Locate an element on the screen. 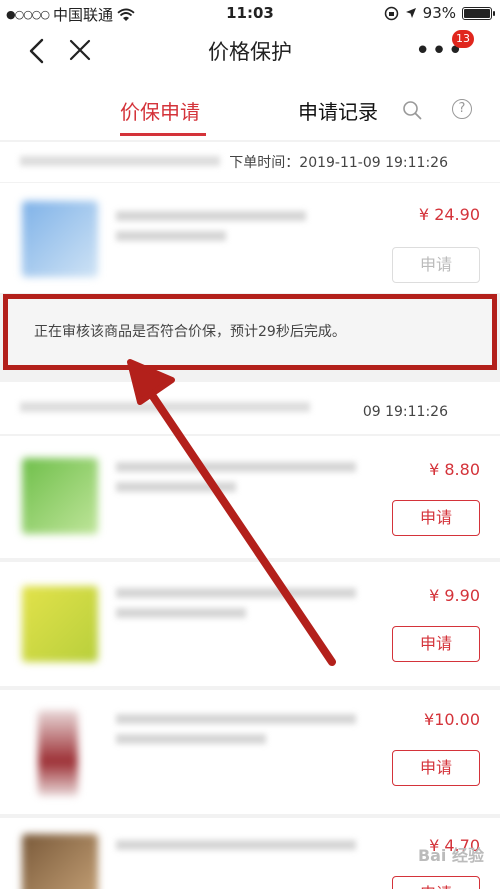  watermark: Bai 经验 is located at coordinates (450, 855).